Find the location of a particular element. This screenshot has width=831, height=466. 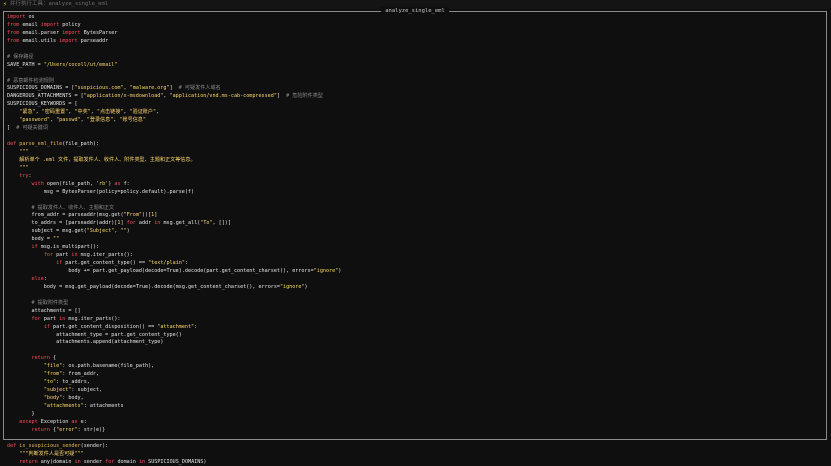

code-line: ] # 可疑关键词 is located at coordinates (415, 129).